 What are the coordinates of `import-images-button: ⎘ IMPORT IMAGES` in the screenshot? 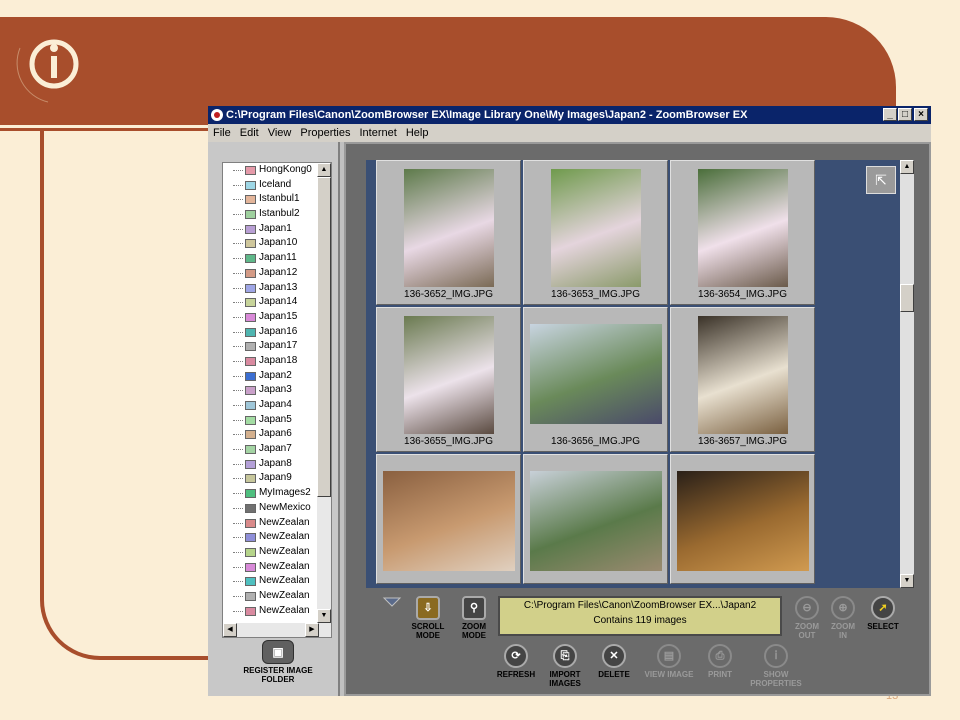 It's located at (565, 666).